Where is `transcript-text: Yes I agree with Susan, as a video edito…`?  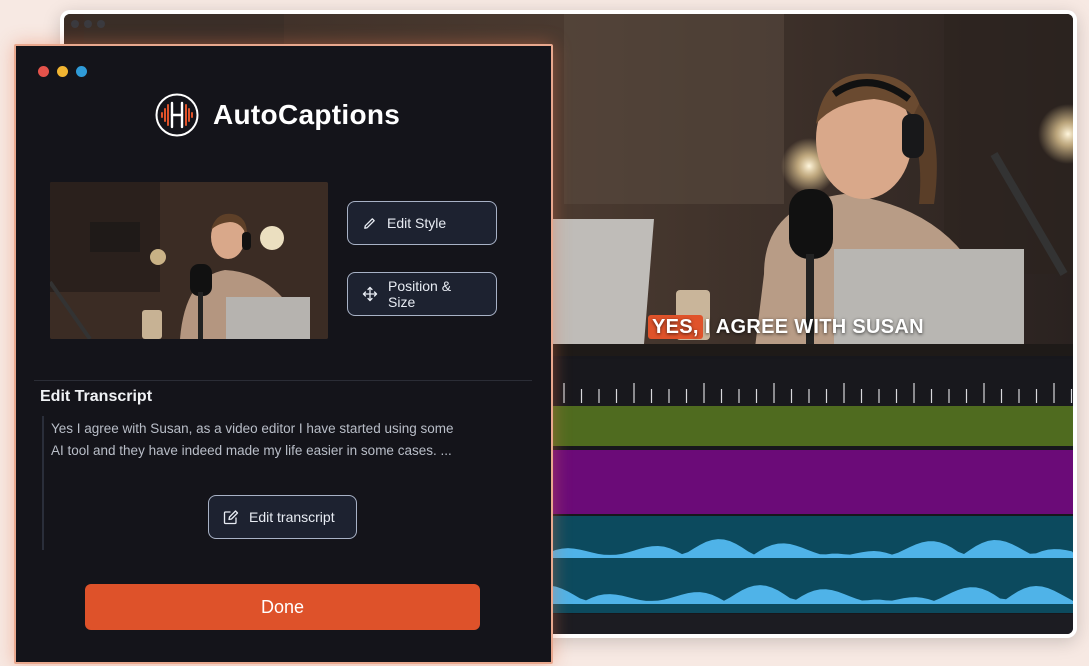
transcript-text: Yes I agree with Susan, as a video edito… is located at coordinates (266, 440).